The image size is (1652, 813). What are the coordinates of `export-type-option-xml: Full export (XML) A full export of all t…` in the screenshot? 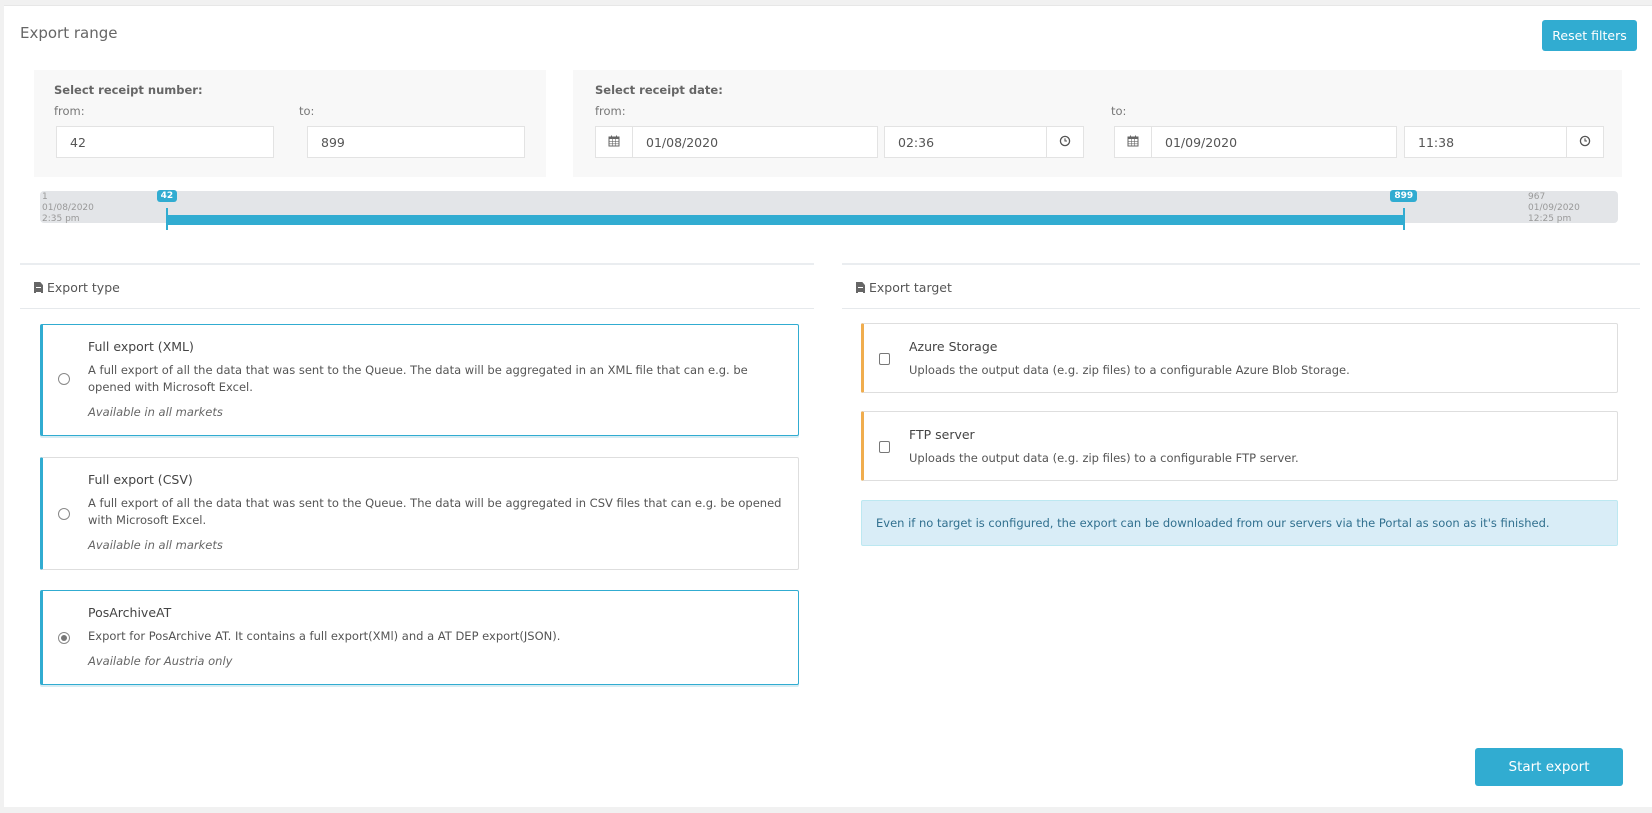 It's located at (419, 380).